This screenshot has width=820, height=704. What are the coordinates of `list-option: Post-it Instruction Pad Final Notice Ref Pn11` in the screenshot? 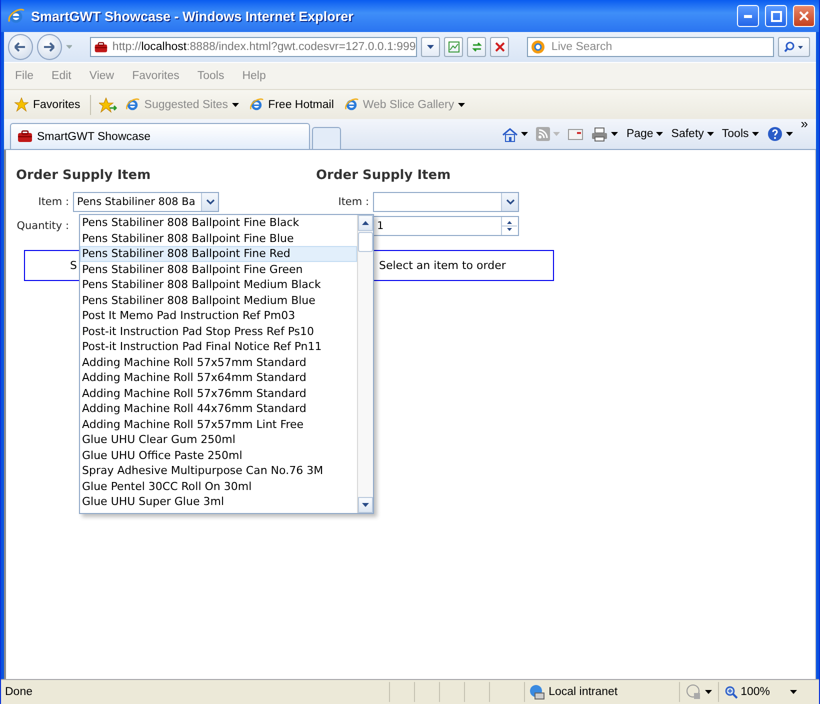 It's located at (218, 346).